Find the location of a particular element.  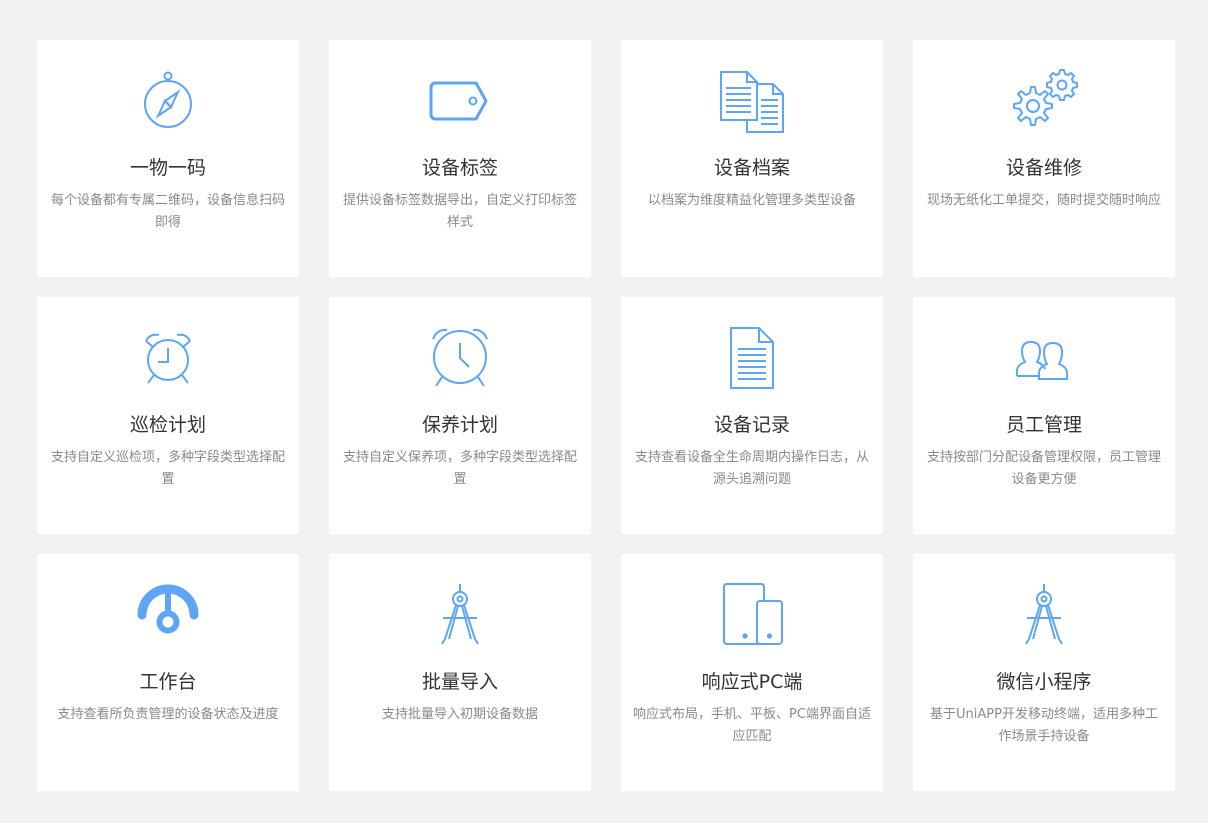

feature-description: 提供设备标签数据导出，自定义打印标签样式 is located at coordinates (459, 211).